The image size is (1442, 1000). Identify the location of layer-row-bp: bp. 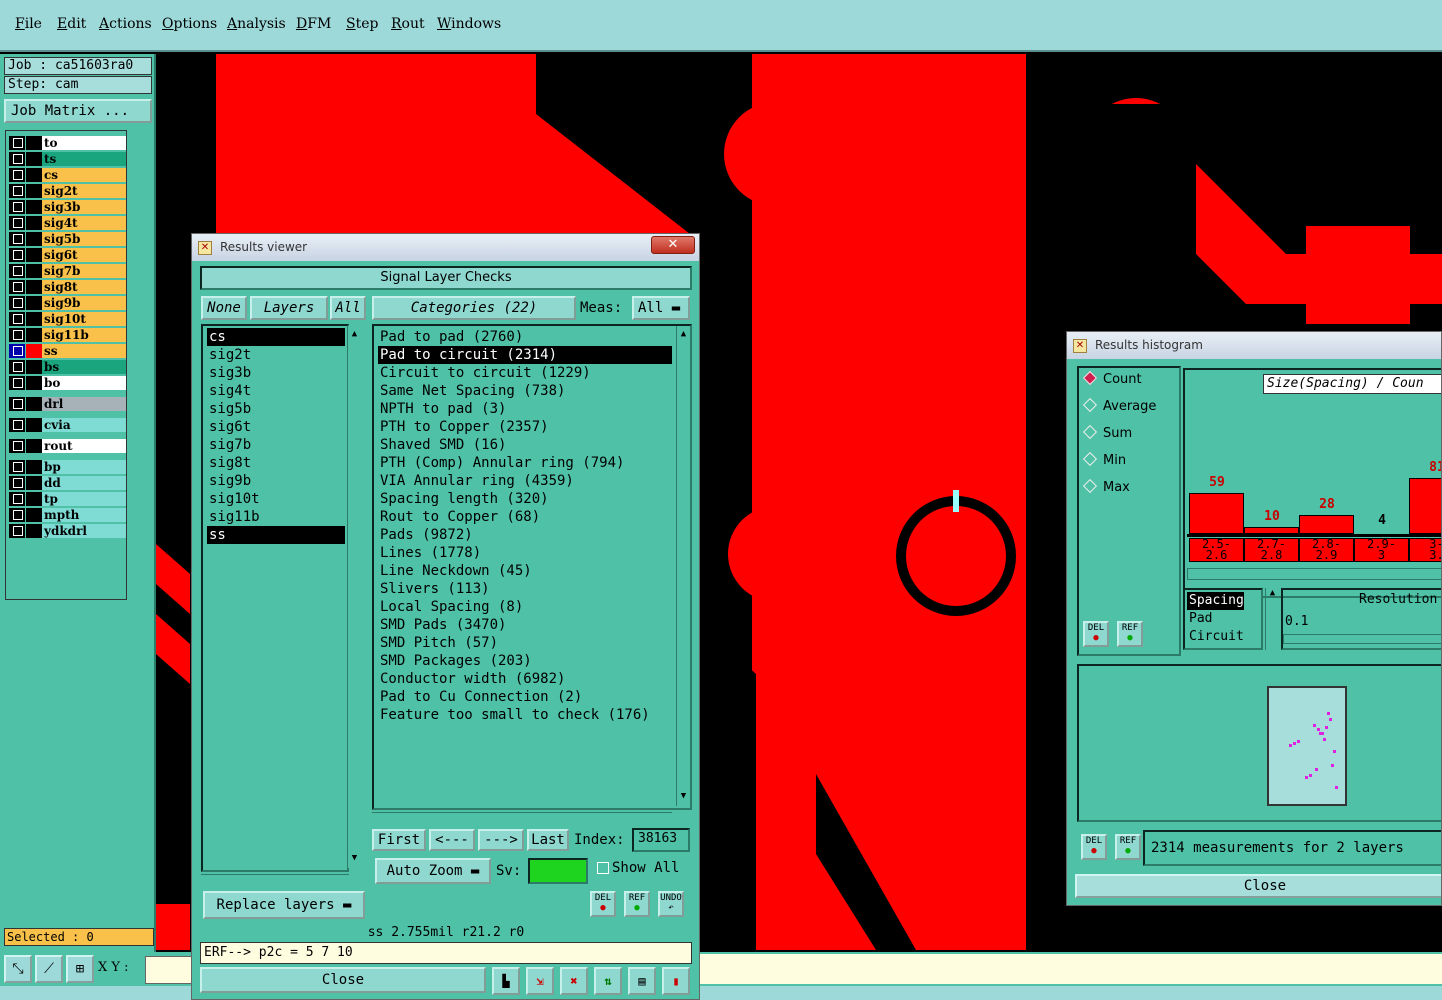
(67, 467).